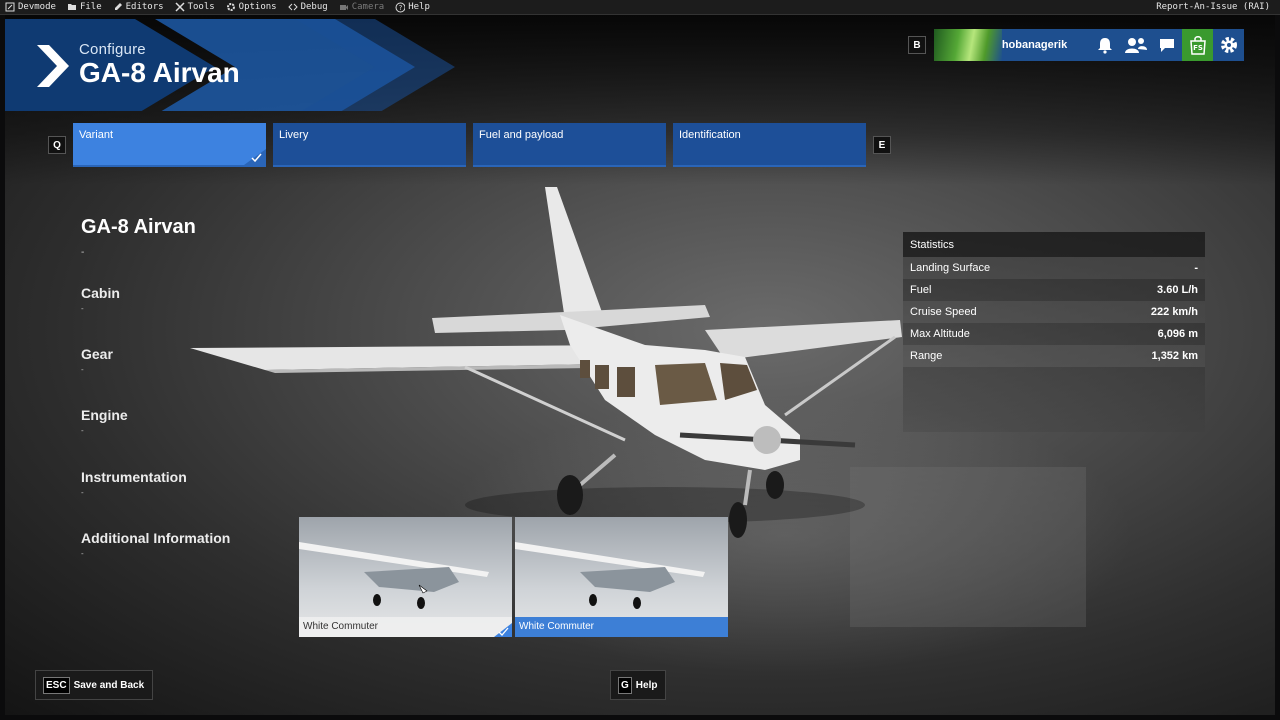 This screenshot has width=1280, height=720. I want to click on shopping-bag-icon: FS, so click(1197, 45).